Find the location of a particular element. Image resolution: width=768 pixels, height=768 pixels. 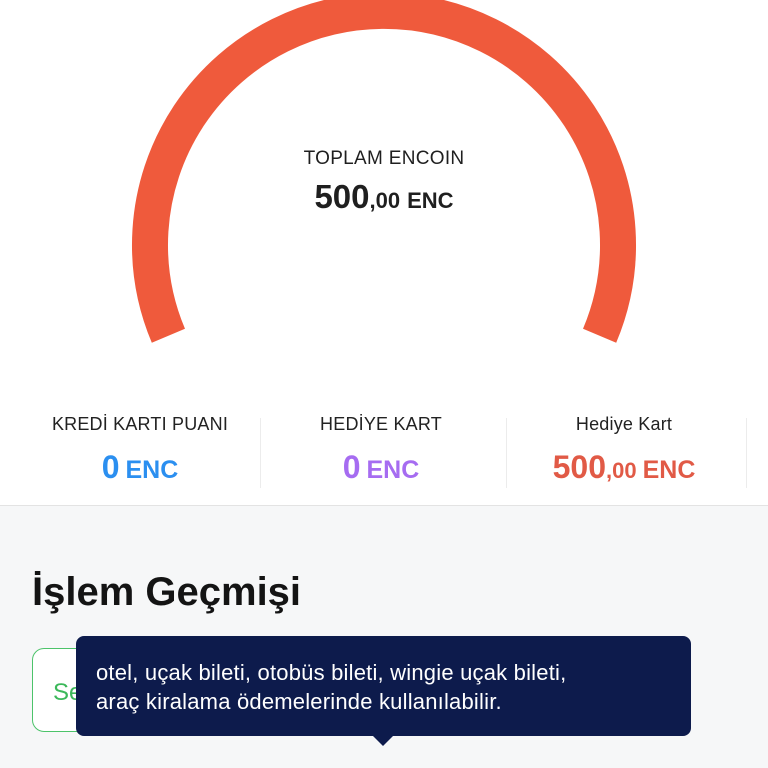

balance-value-dec: ,00 is located at coordinates (621, 470).